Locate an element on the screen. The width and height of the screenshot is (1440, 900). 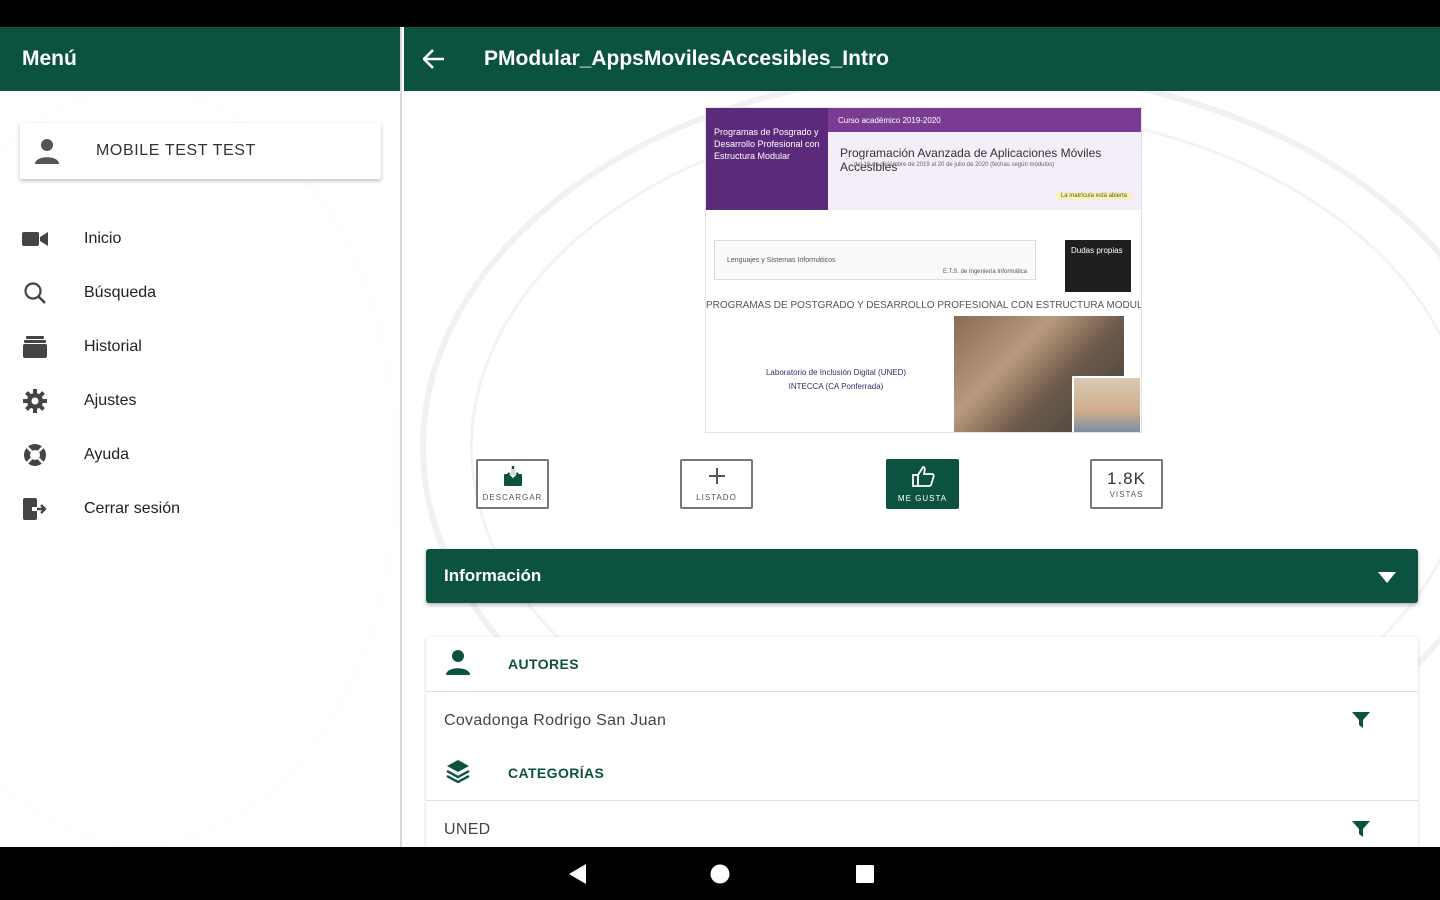
search-icon is located at coordinates (35, 293).